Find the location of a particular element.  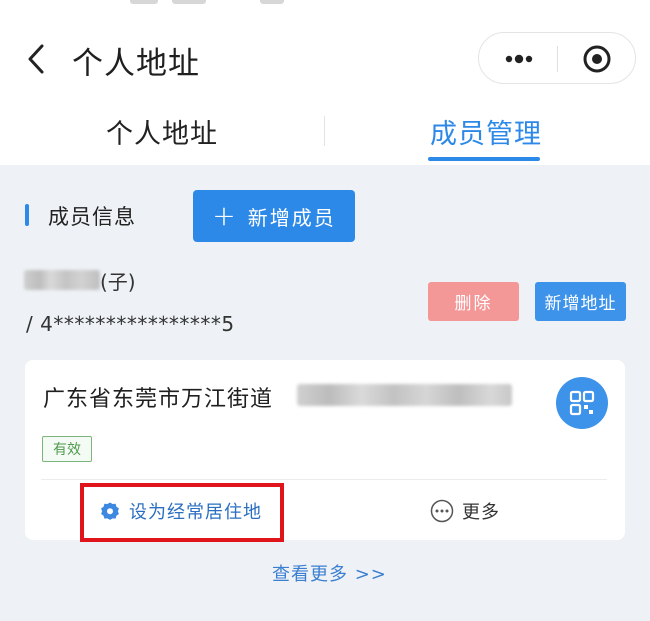

qr-code-icon is located at coordinates (582, 403).